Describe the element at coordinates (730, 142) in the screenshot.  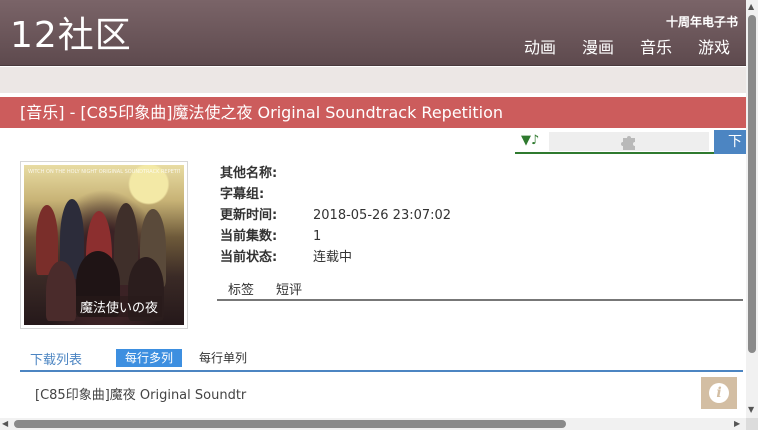
I see `download-tab: 下` at that location.